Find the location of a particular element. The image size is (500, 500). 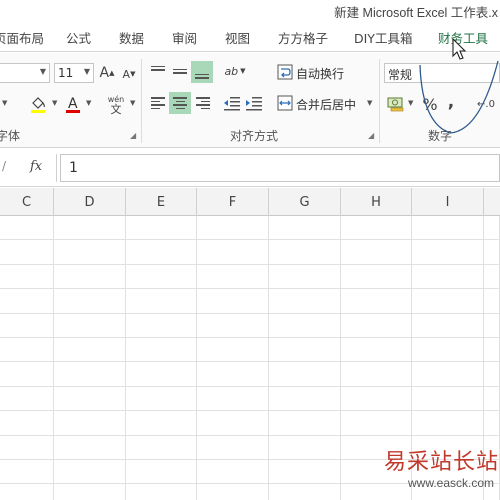

tab-page-layout: 页面布局 is located at coordinates (22, 37).